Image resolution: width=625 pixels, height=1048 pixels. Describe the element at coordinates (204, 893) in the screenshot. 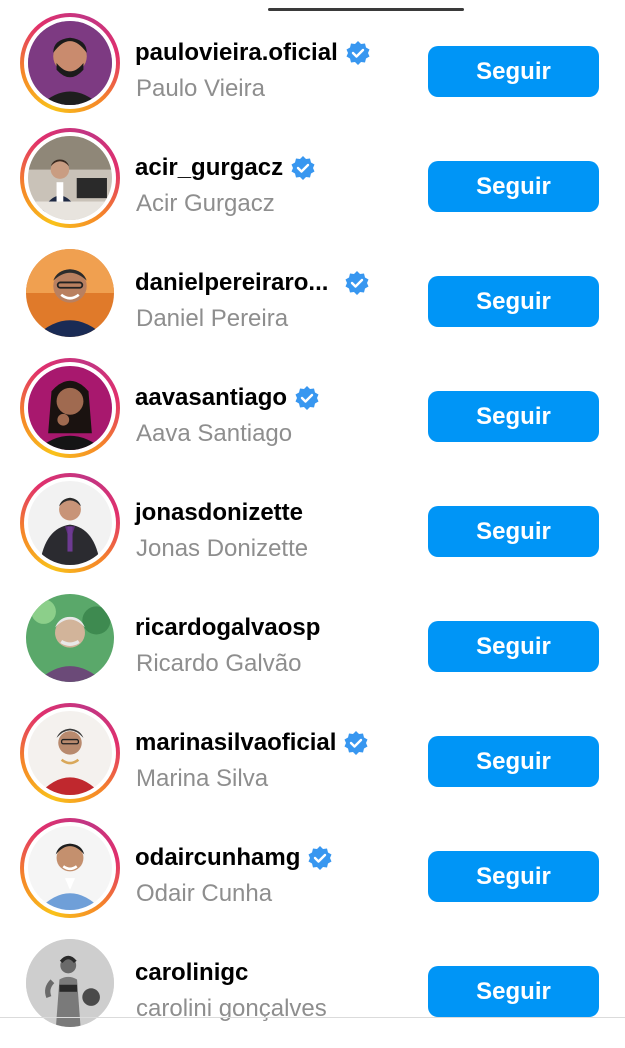

I see `full-name: Odair Cunha` at that location.